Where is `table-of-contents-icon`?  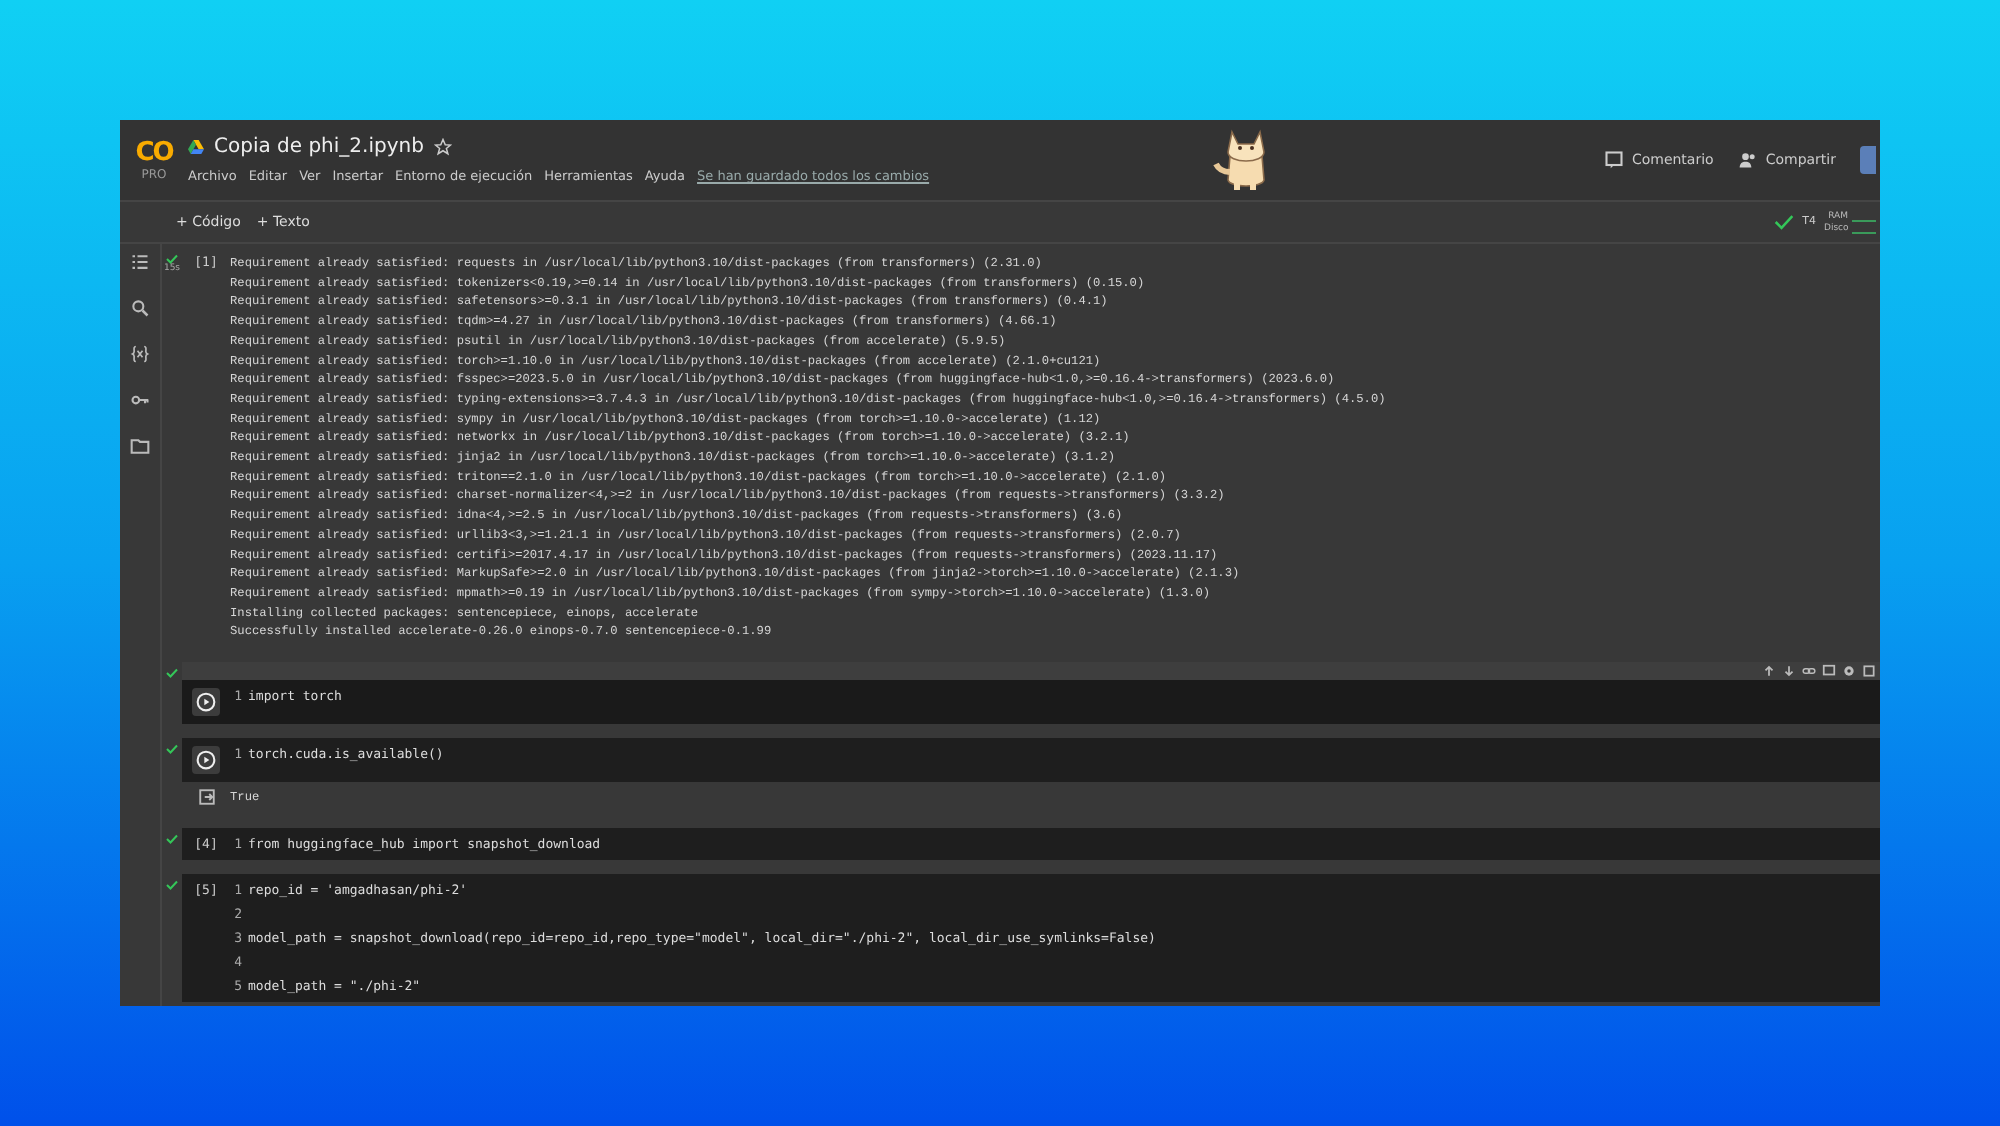 table-of-contents-icon is located at coordinates (140, 262).